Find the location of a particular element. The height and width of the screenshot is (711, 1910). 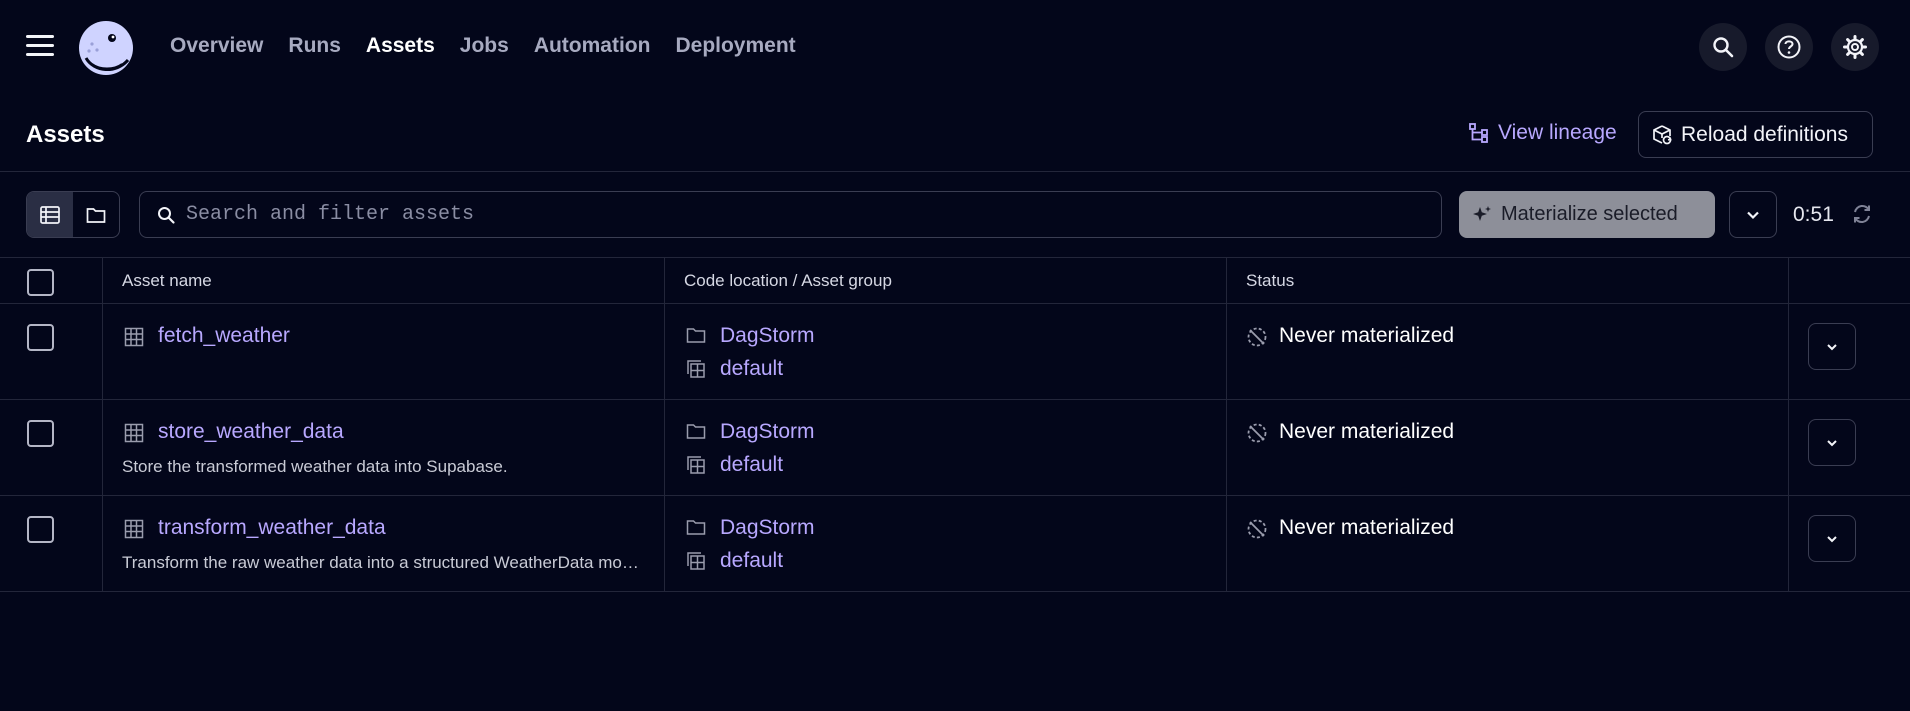

view-lineage-link: View lineage is located at coordinates (1542, 133).